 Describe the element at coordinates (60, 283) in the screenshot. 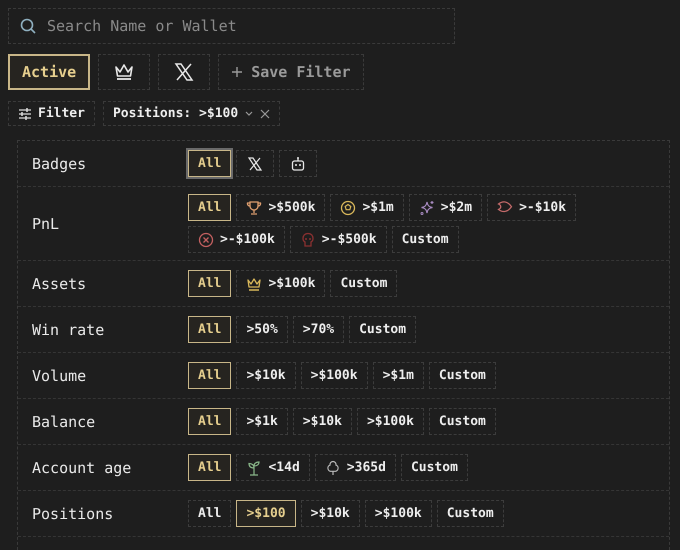

I see `filter-label: Assets` at that location.